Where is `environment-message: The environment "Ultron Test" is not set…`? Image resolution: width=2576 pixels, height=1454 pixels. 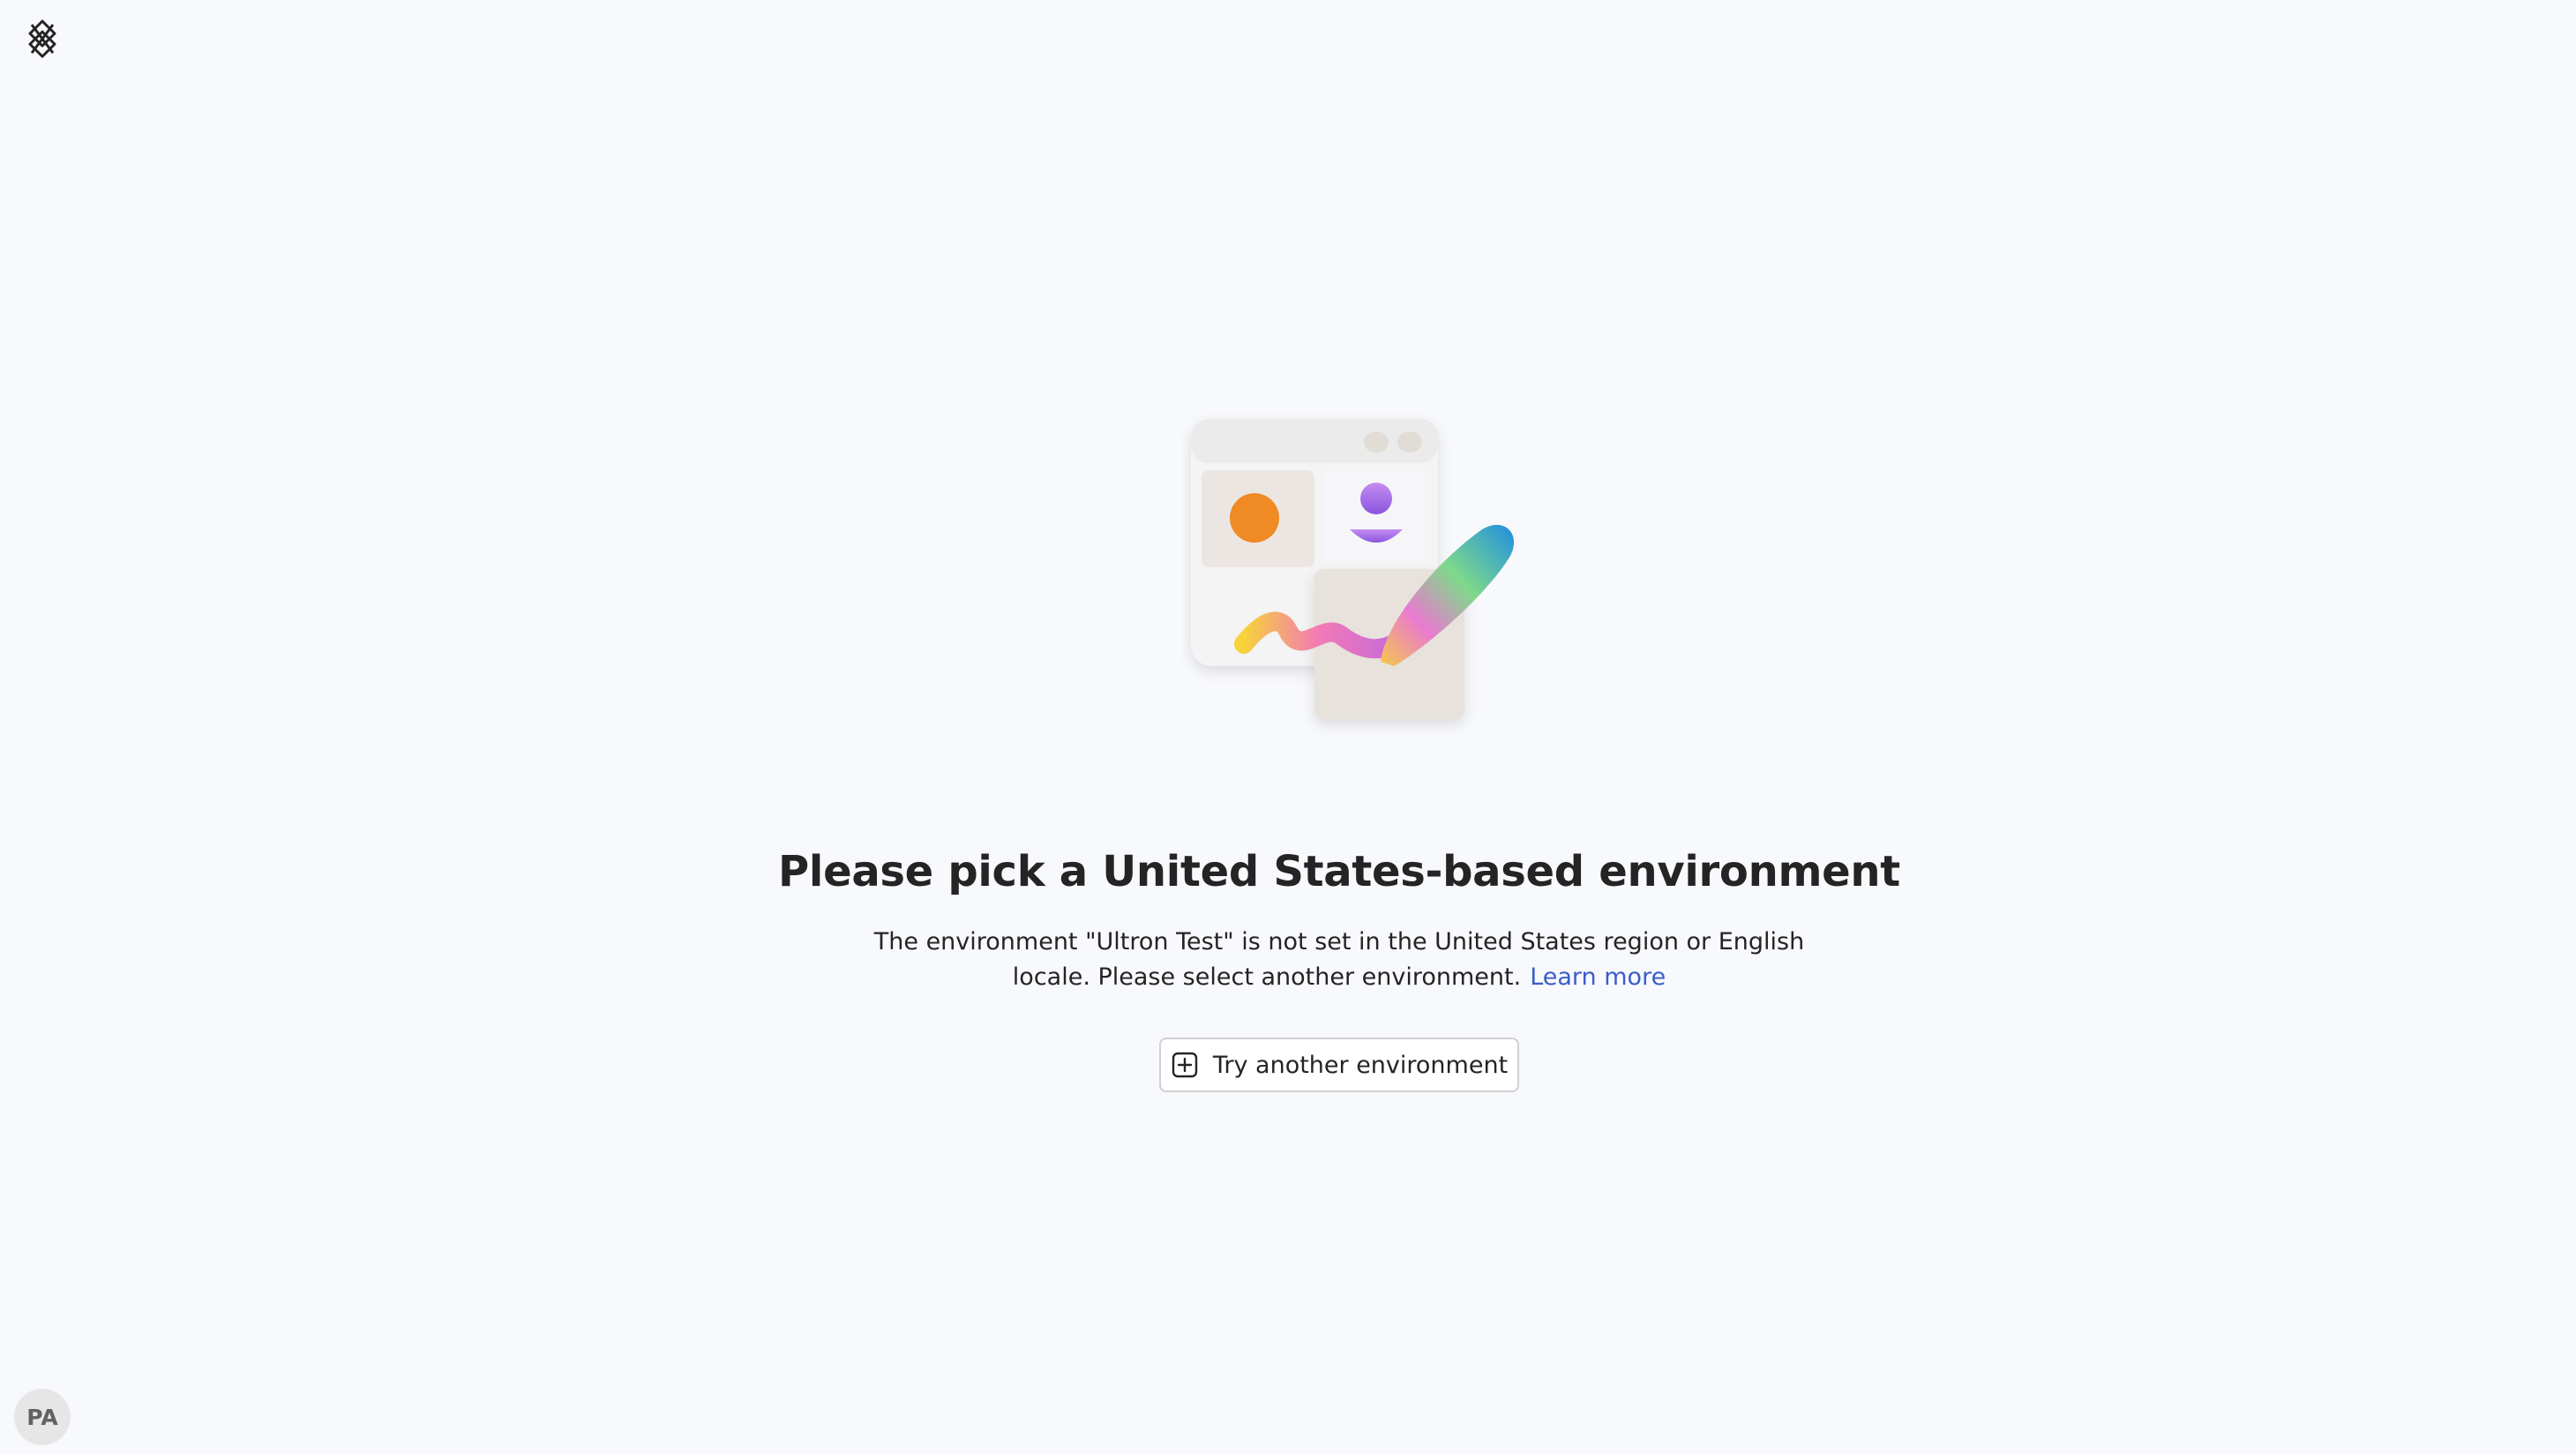
environment-message: The environment "Ultron Test" is not set… is located at coordinates (1340, 960).